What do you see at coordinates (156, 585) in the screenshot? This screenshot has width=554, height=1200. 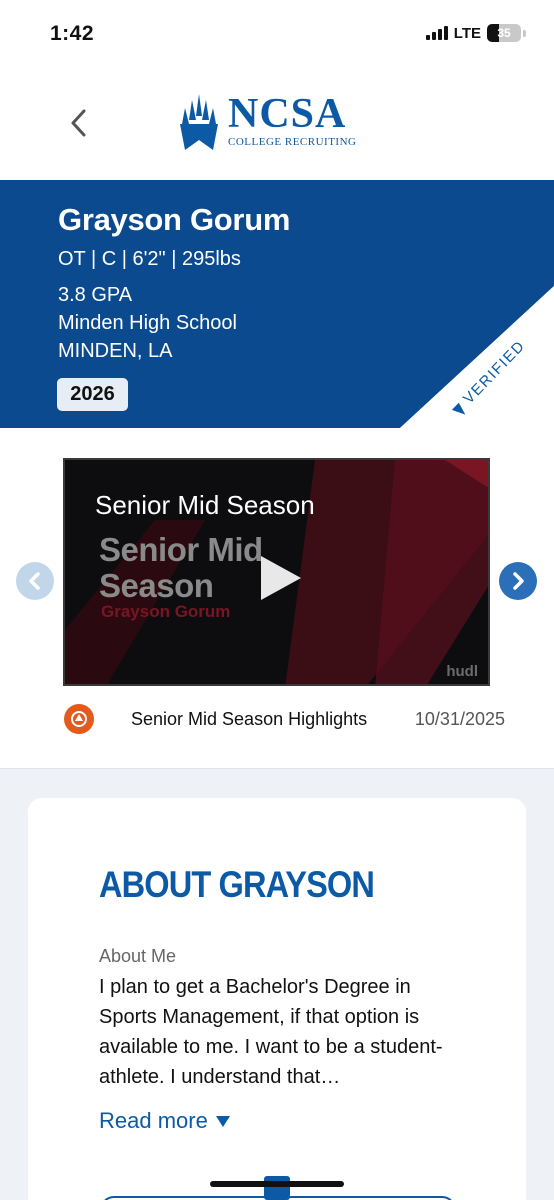 I see `video-card-line2: Season` at bounding box center [156, 585].